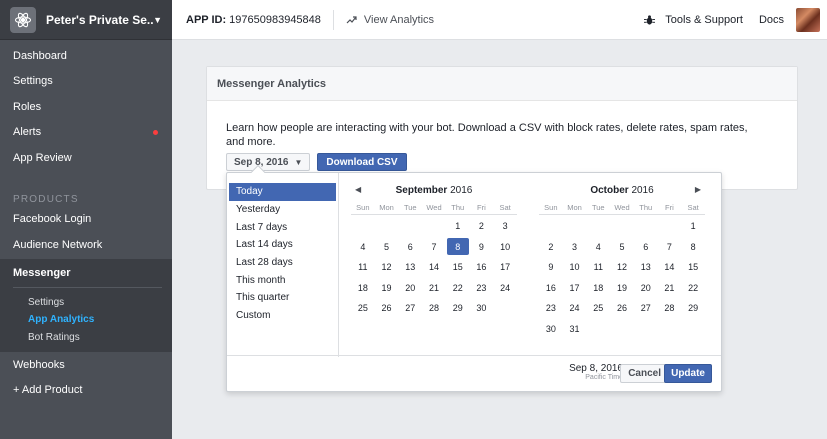 The height and width of the screenshot is (439, 827). Describe the element at coordinates (698, 189) in the screenshot. I see `next-month-icon: ▶` at that location.